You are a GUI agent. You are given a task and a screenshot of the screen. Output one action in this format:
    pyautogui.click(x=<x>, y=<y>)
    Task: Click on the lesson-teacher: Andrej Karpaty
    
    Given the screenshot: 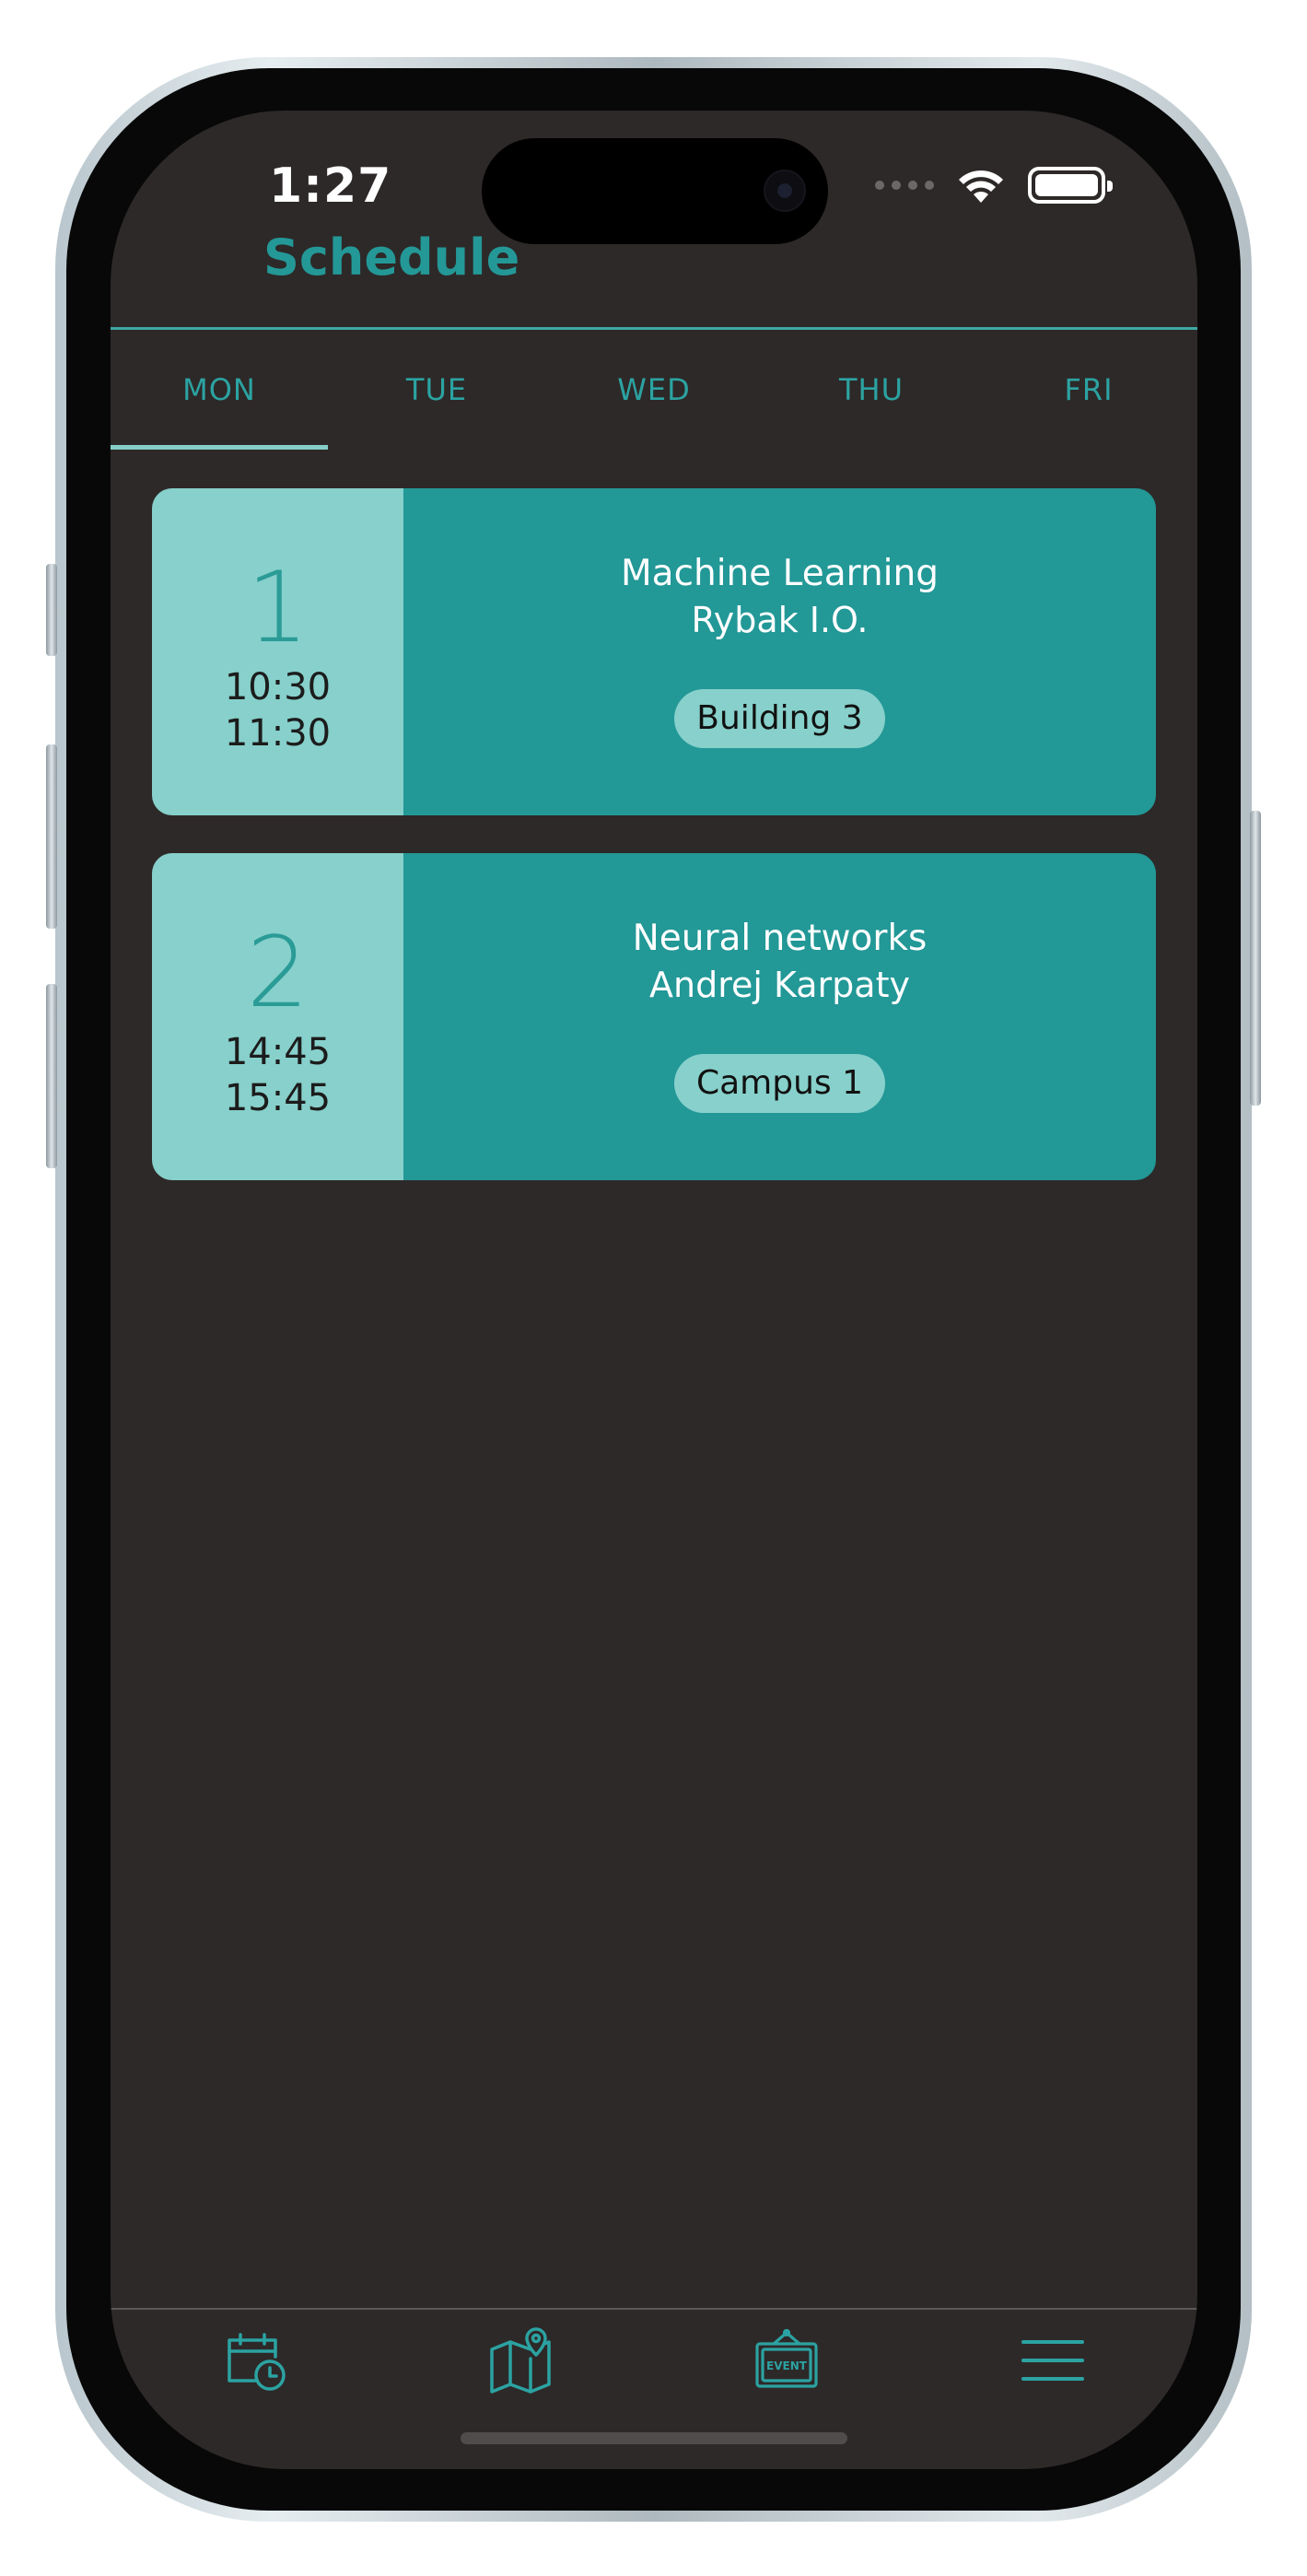 What is the action you would take?
    pyautogui.click(x=780, y=985)
    